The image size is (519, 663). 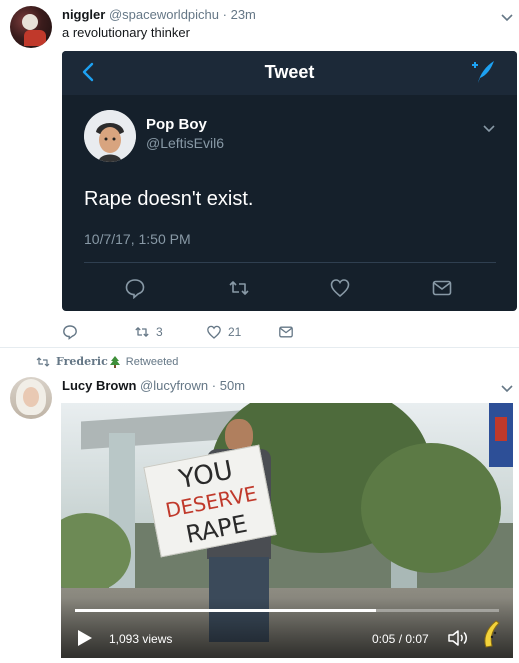 I want to click on direct-message-button, so click(x=286, y=332).